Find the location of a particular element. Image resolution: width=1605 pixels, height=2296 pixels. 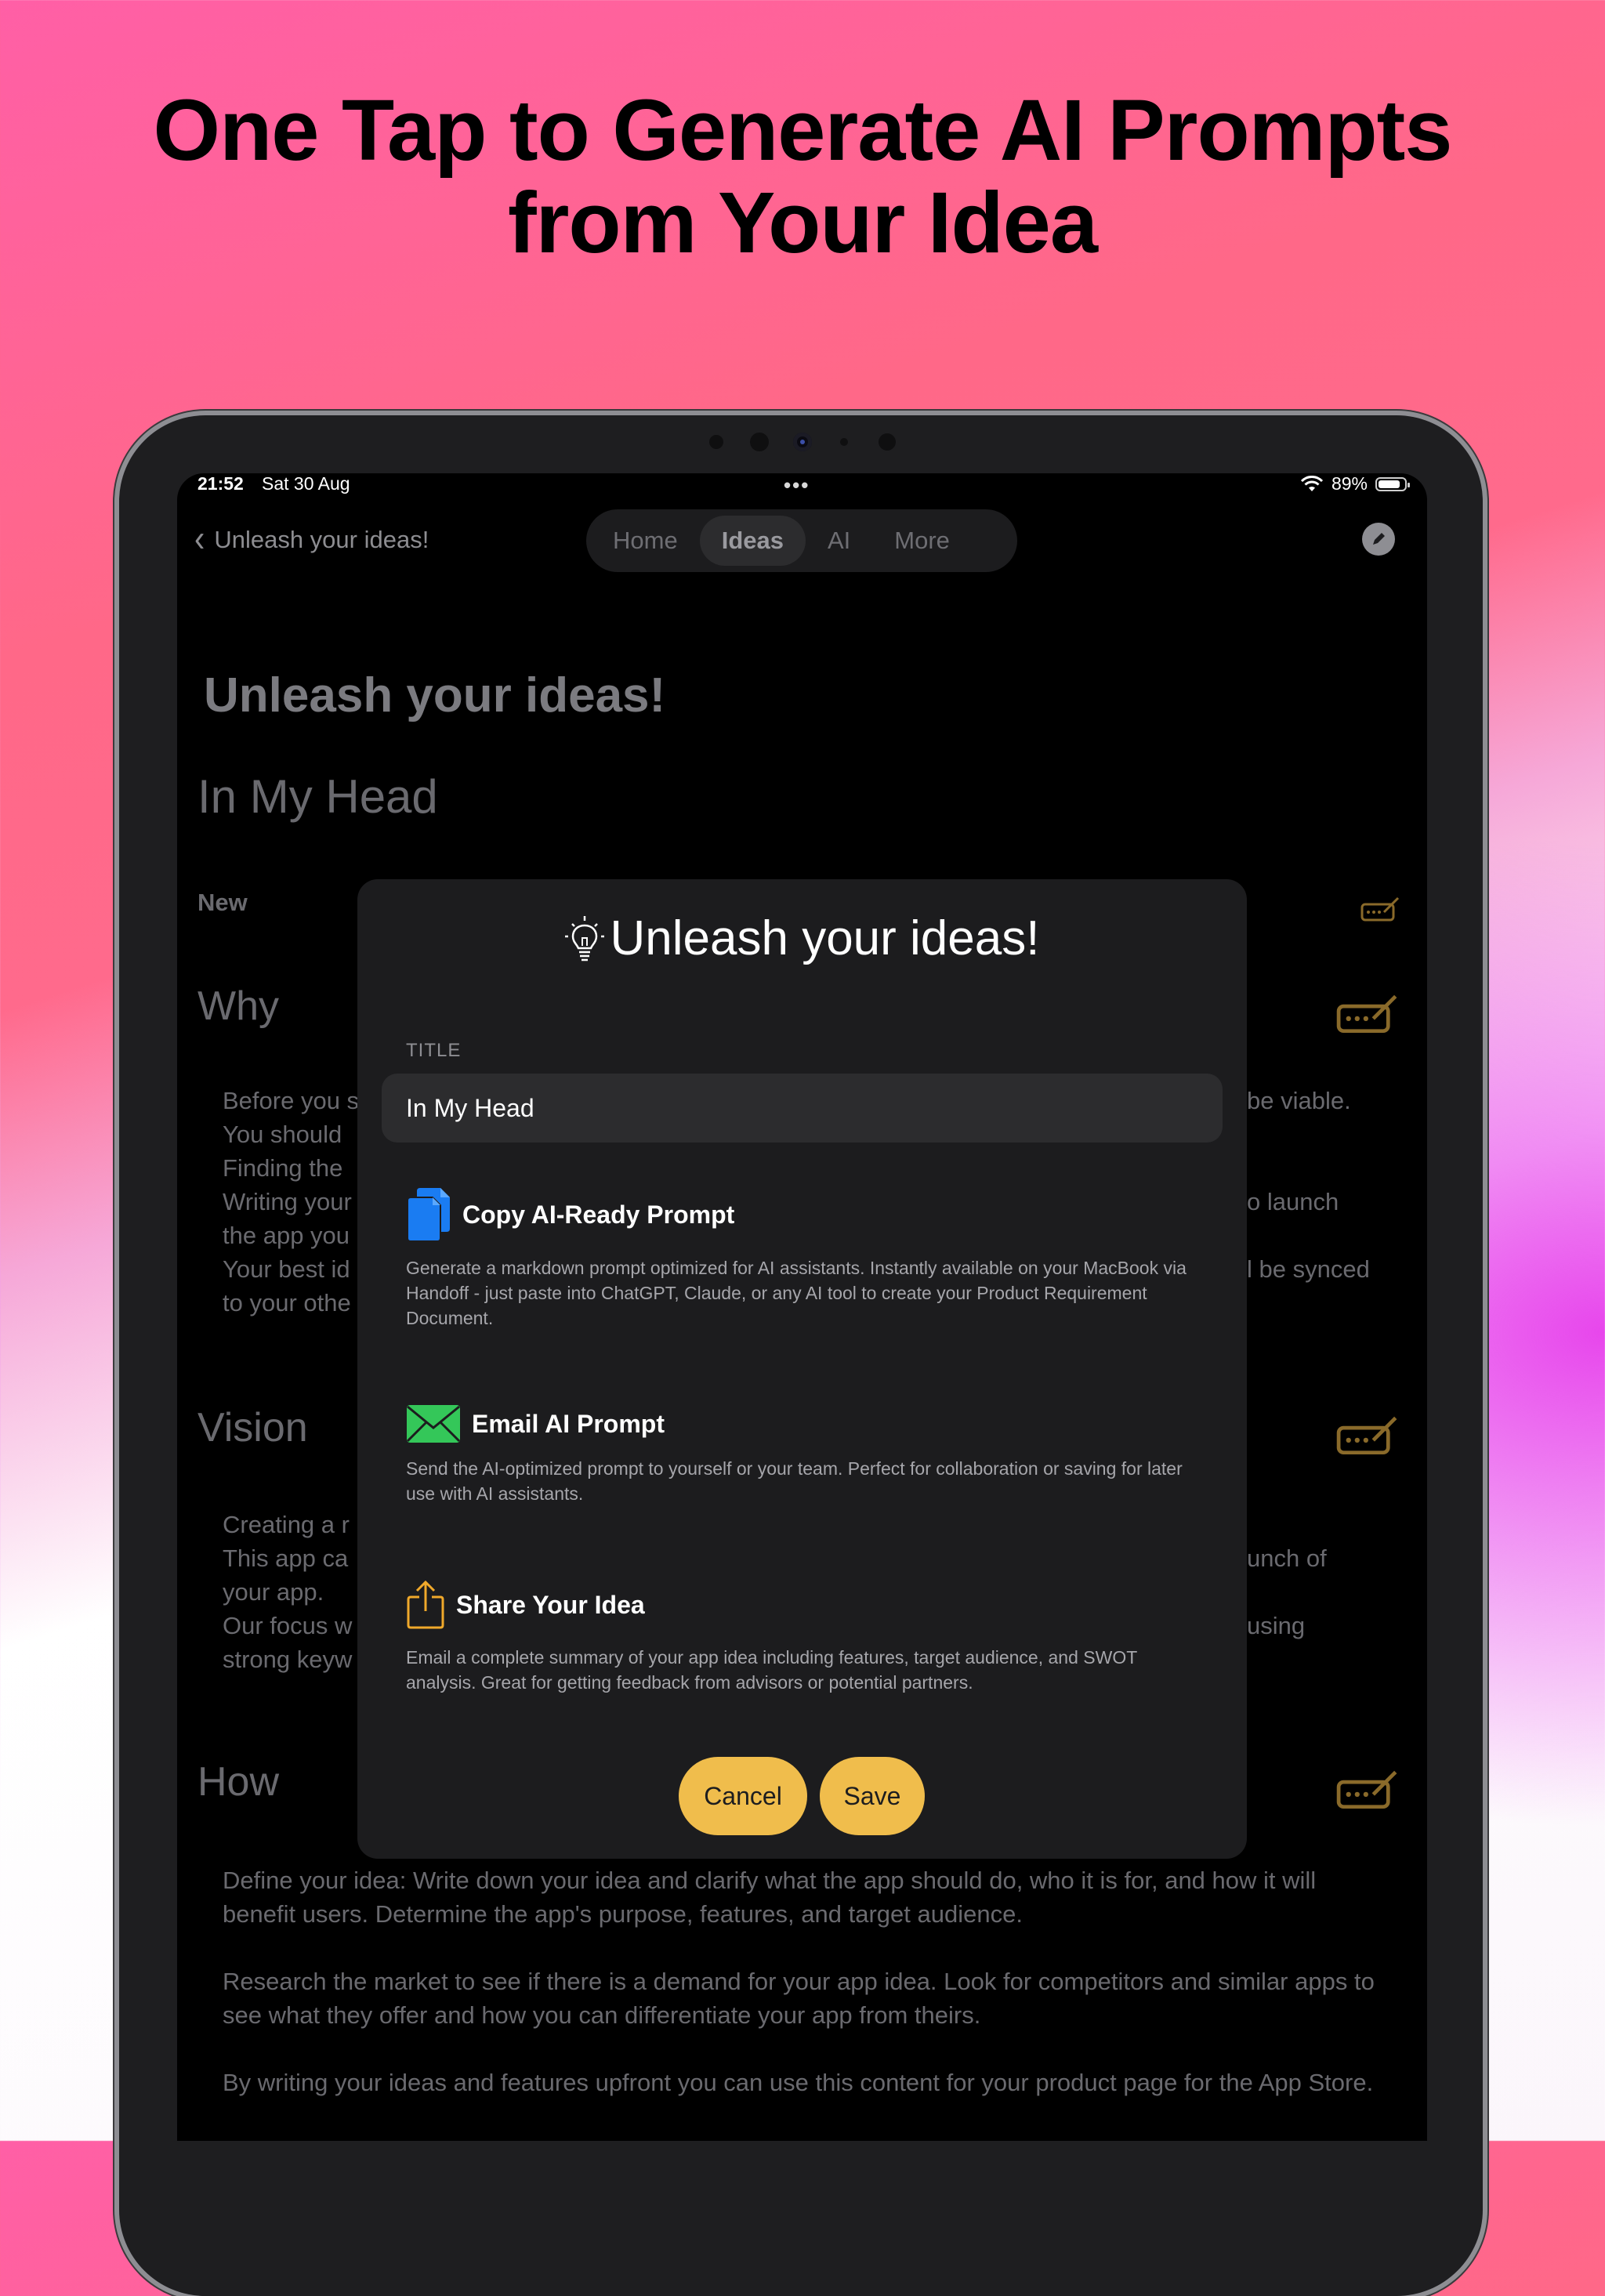

why-text-fragment: o launch is located at coordinates (1293, 1201).